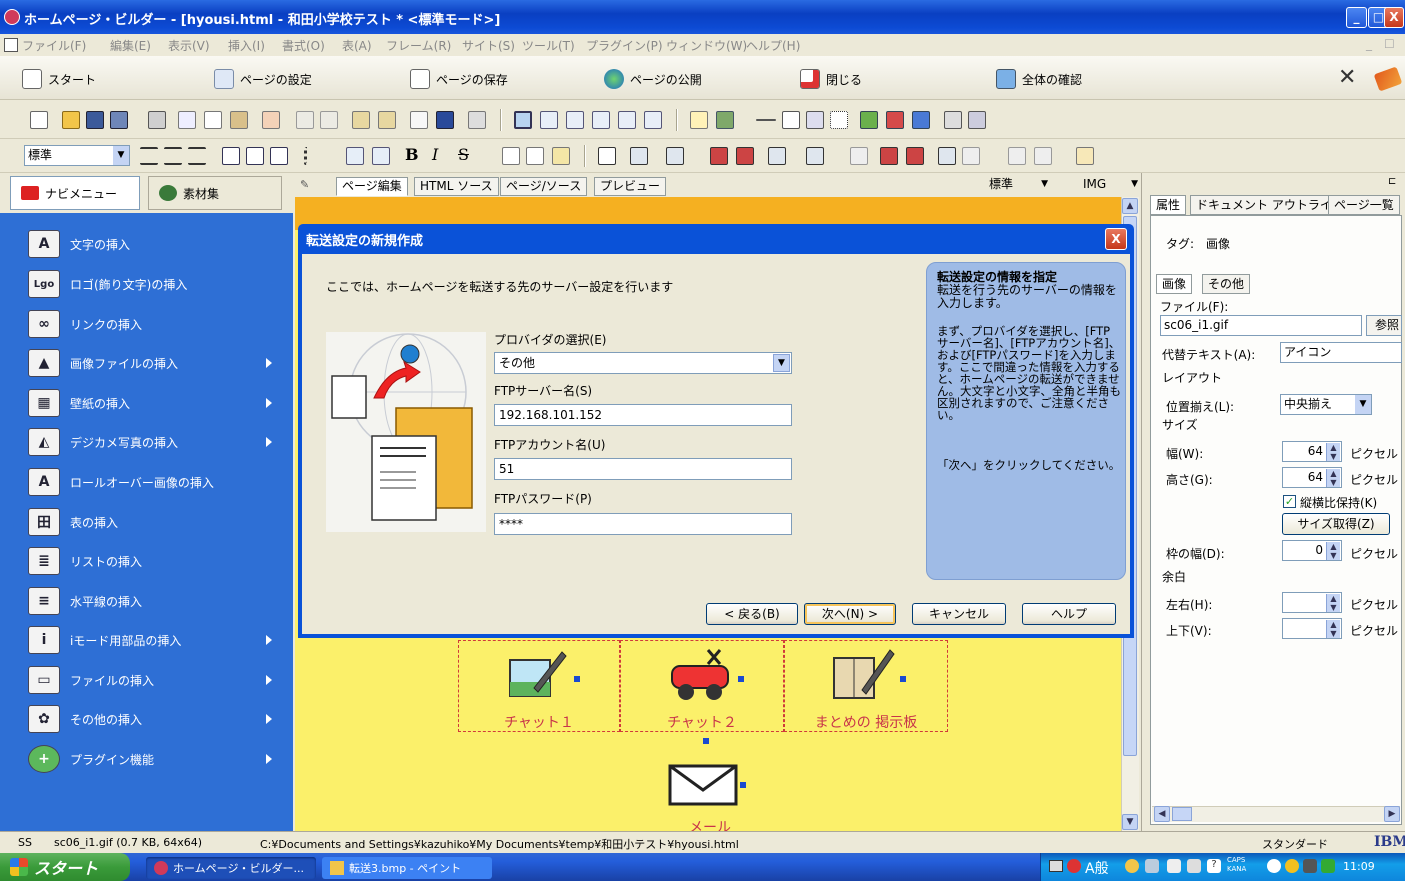 This screenshot has height=881, width=1405. I want to click on bold-button: B, so click(412, 154).